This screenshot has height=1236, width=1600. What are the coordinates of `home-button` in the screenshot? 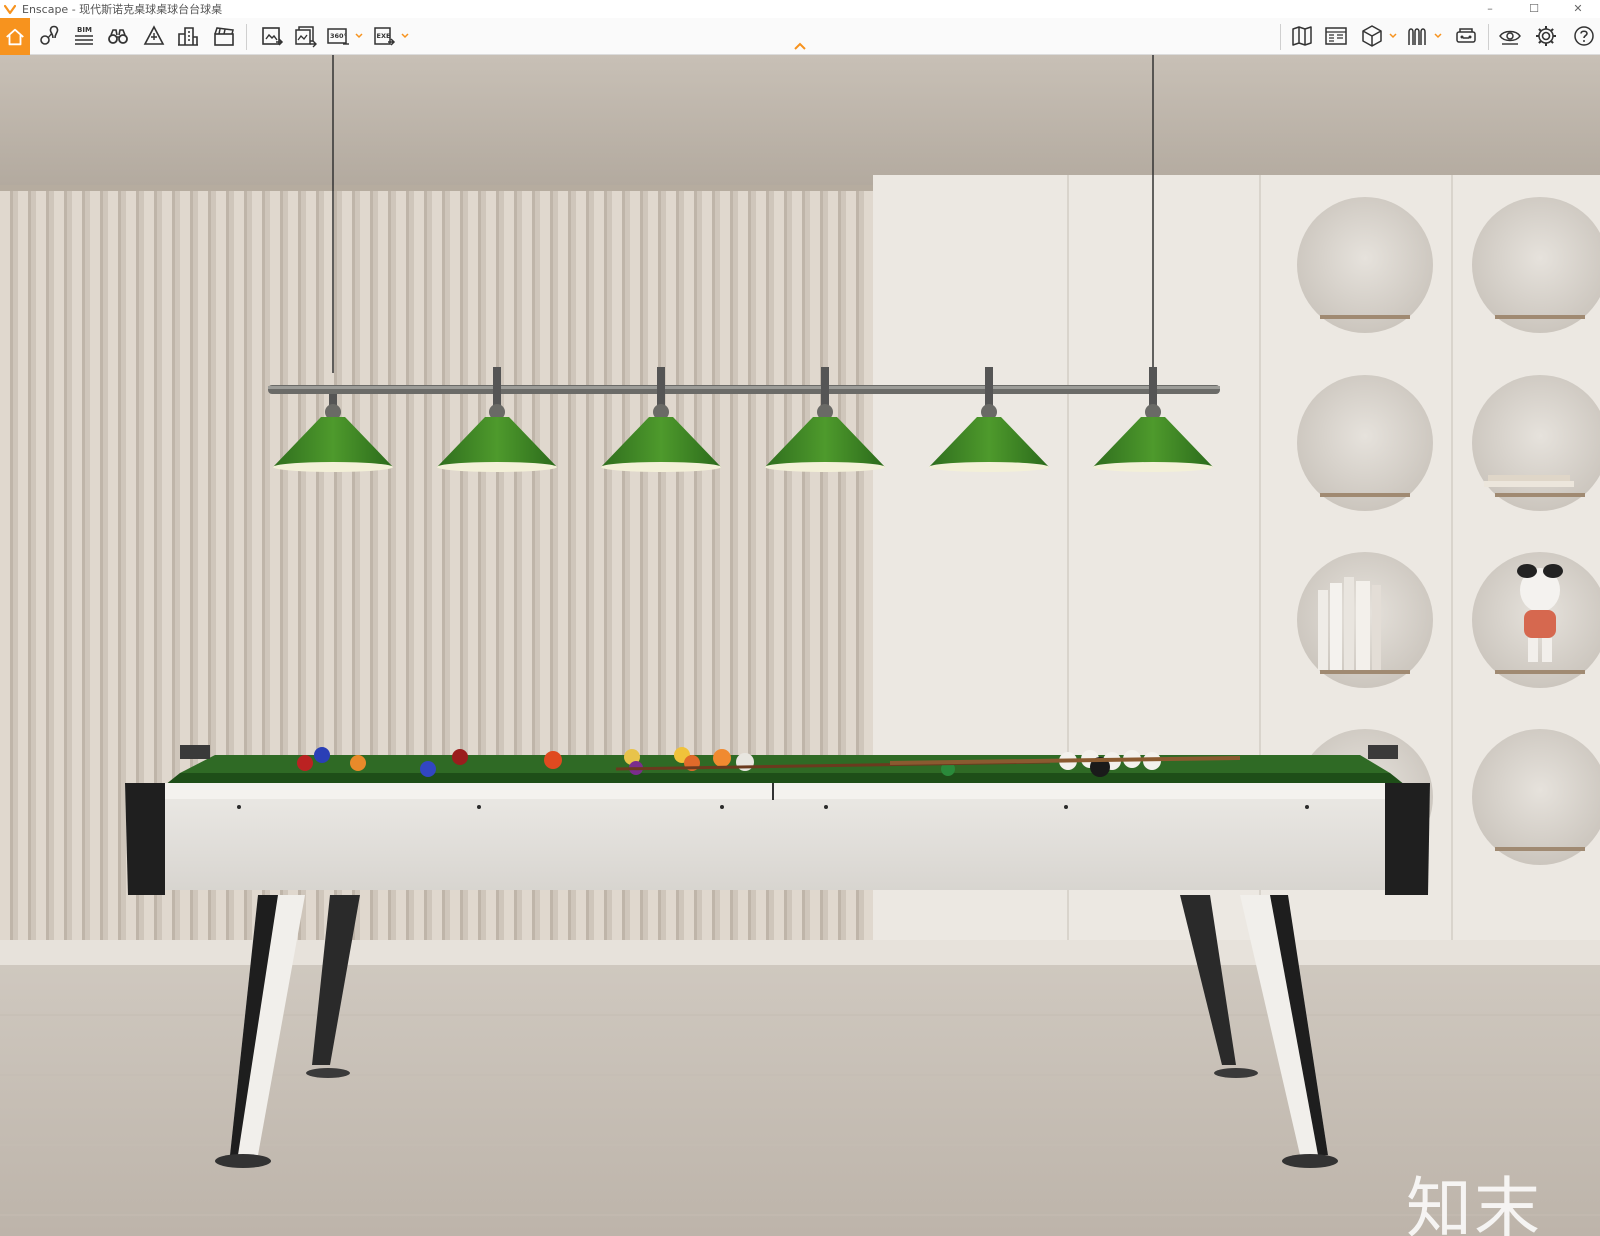 It's located at (15, 36).